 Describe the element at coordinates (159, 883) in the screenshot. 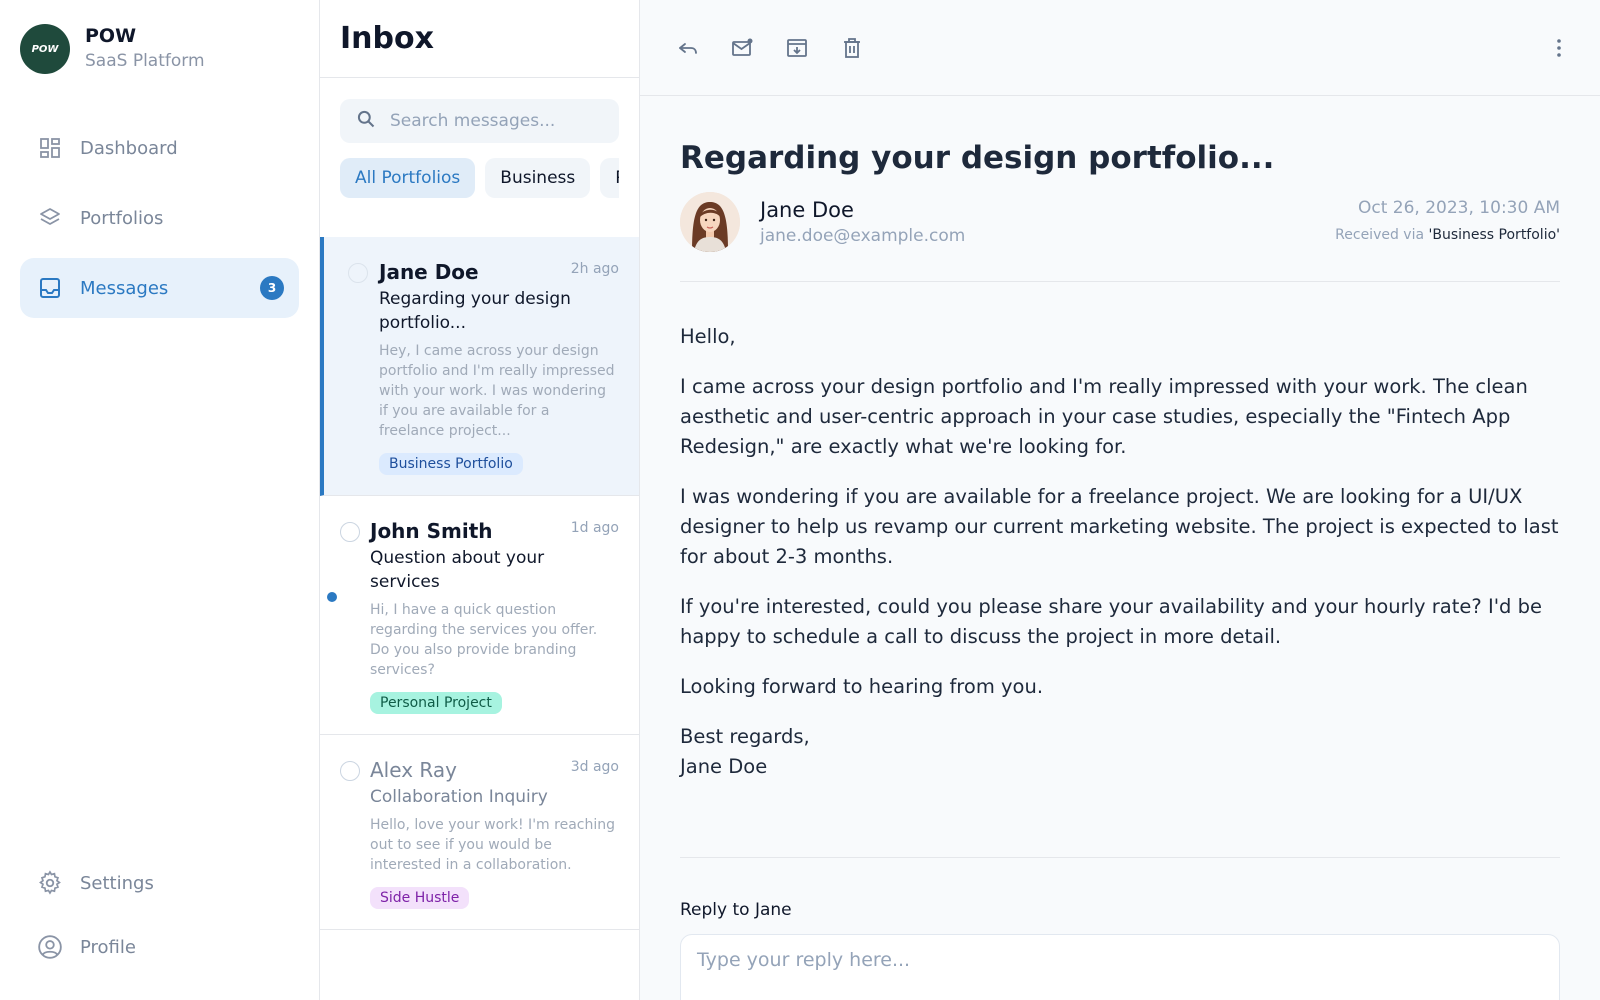

I see `sidebar-item-settings: Settings` at that location.